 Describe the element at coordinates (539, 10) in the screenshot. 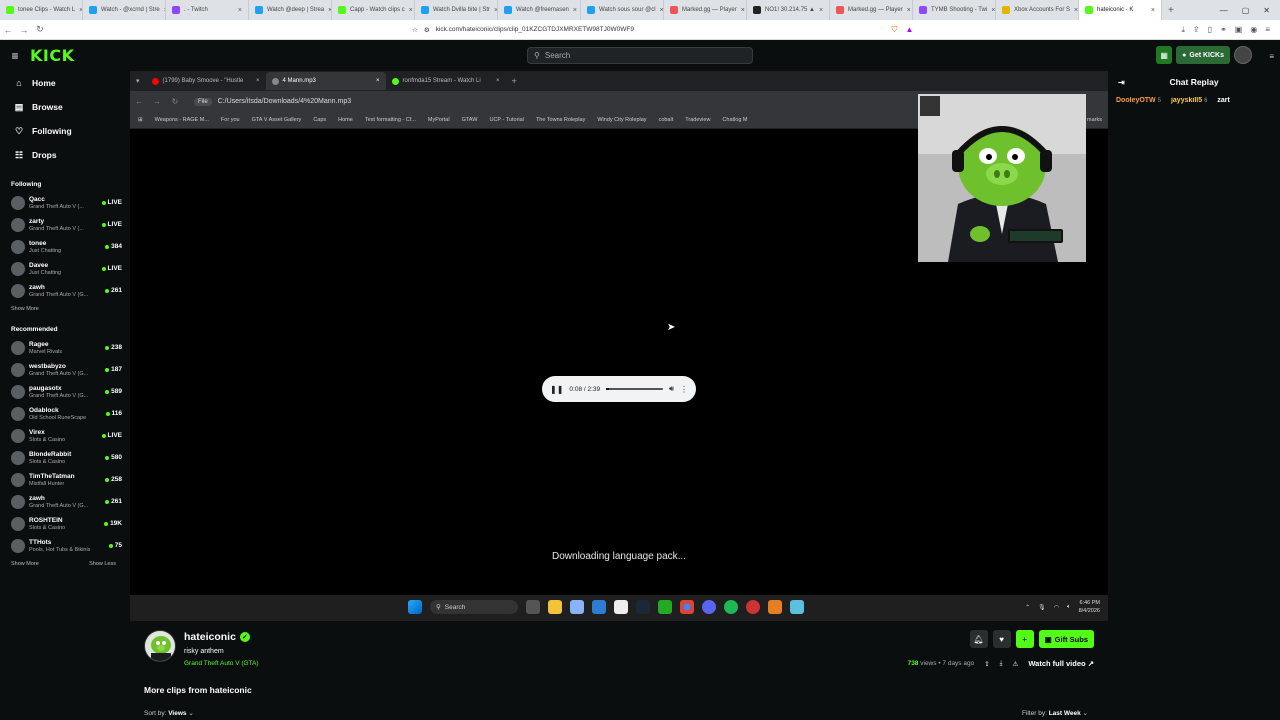

I see `browser-tab: Watch @freemasen ×` at that location.